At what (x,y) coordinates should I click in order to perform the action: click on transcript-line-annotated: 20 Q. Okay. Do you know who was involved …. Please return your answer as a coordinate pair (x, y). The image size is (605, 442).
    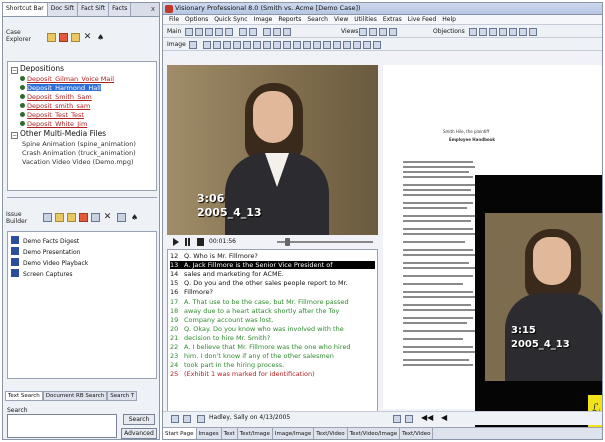
    Looking at the image, I should click on (257, 329).